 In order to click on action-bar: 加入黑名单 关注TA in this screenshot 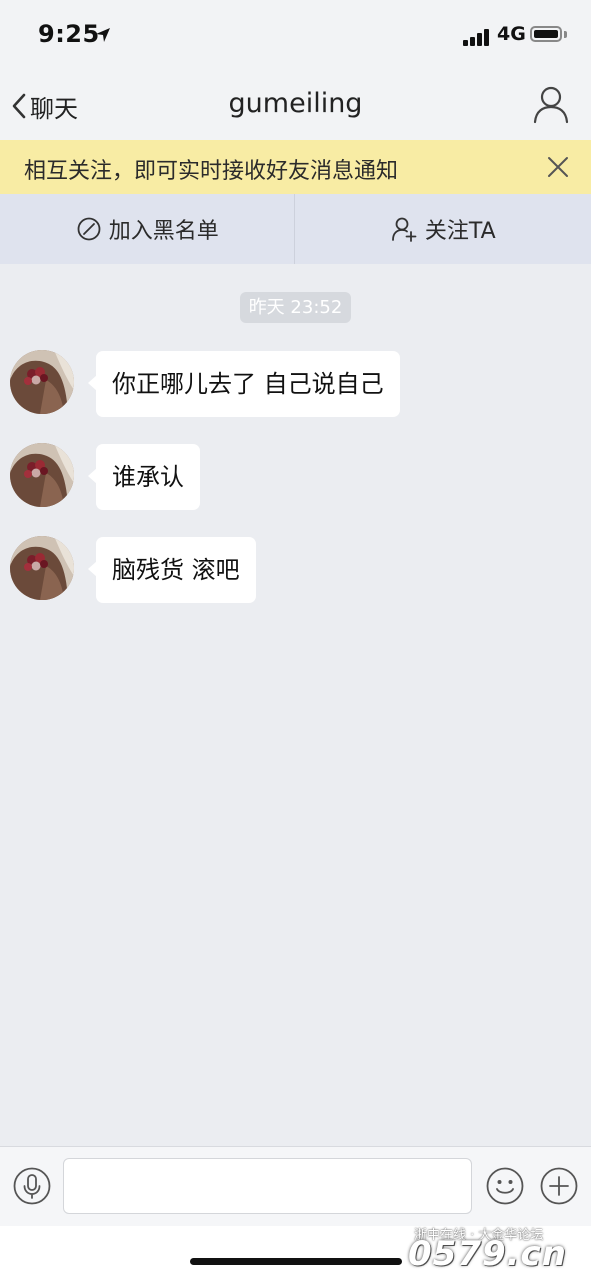, I will do `click(295, 229)`.